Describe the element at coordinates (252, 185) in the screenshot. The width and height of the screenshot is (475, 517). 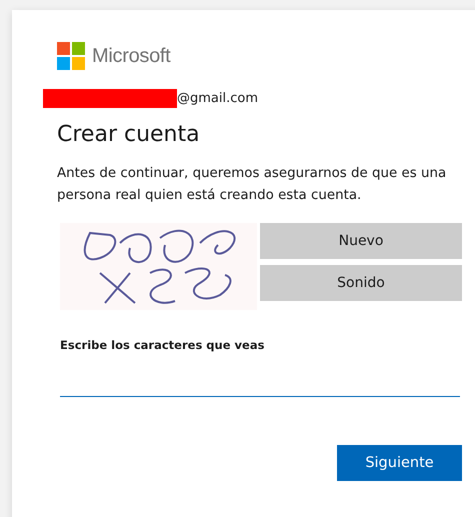
I see `description: Antes de continuar, queremos asegurarnos de que es una persona real quien está creando esta cuenta.` at that location.